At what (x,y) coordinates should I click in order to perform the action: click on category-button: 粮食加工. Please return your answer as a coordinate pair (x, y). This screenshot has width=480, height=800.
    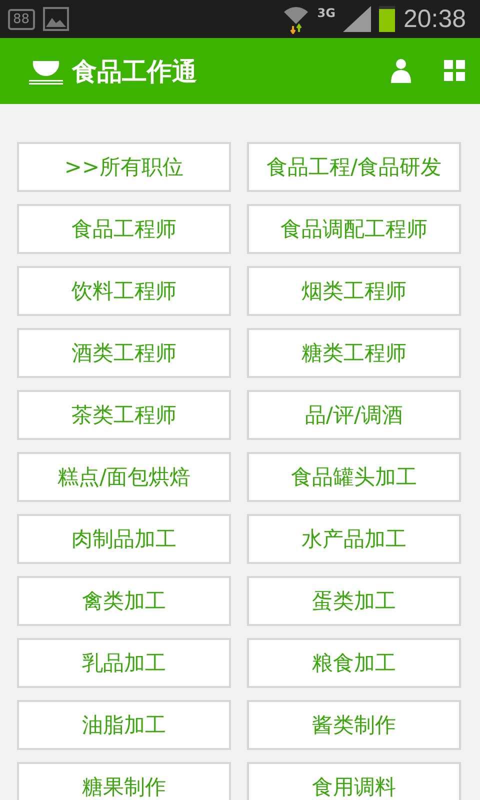
    Looking at the image, I should click on (354, 663).